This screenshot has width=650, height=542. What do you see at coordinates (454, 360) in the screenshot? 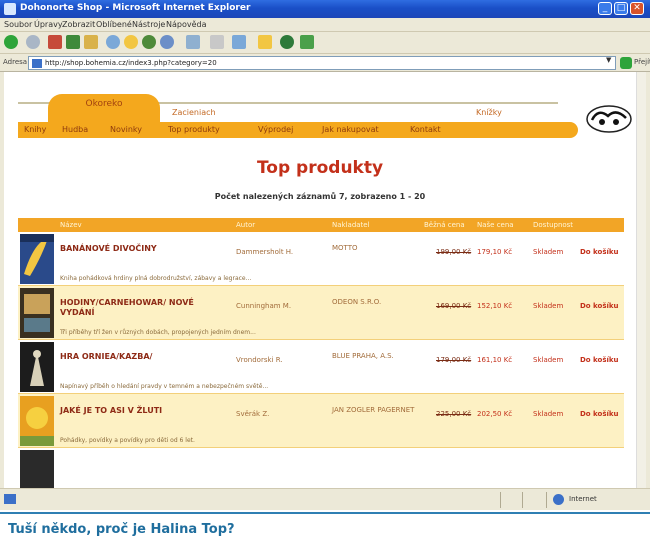
I see `old-price: 179,00 Kč` at bounding box center [454, 360].